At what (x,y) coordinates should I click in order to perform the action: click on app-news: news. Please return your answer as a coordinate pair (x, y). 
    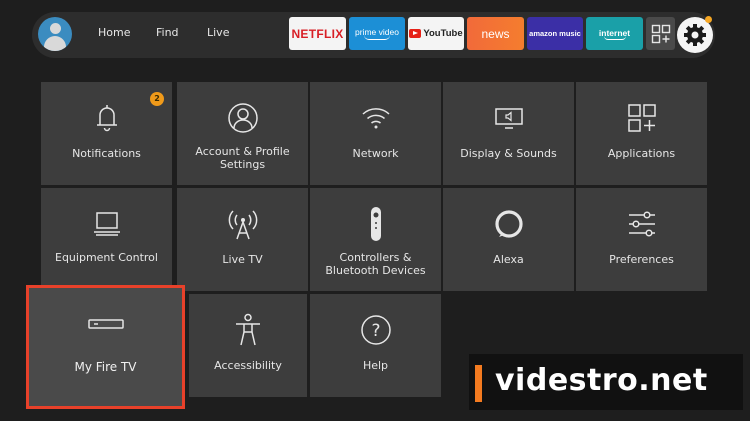
    Looking at the image, I should click on (495, 33).